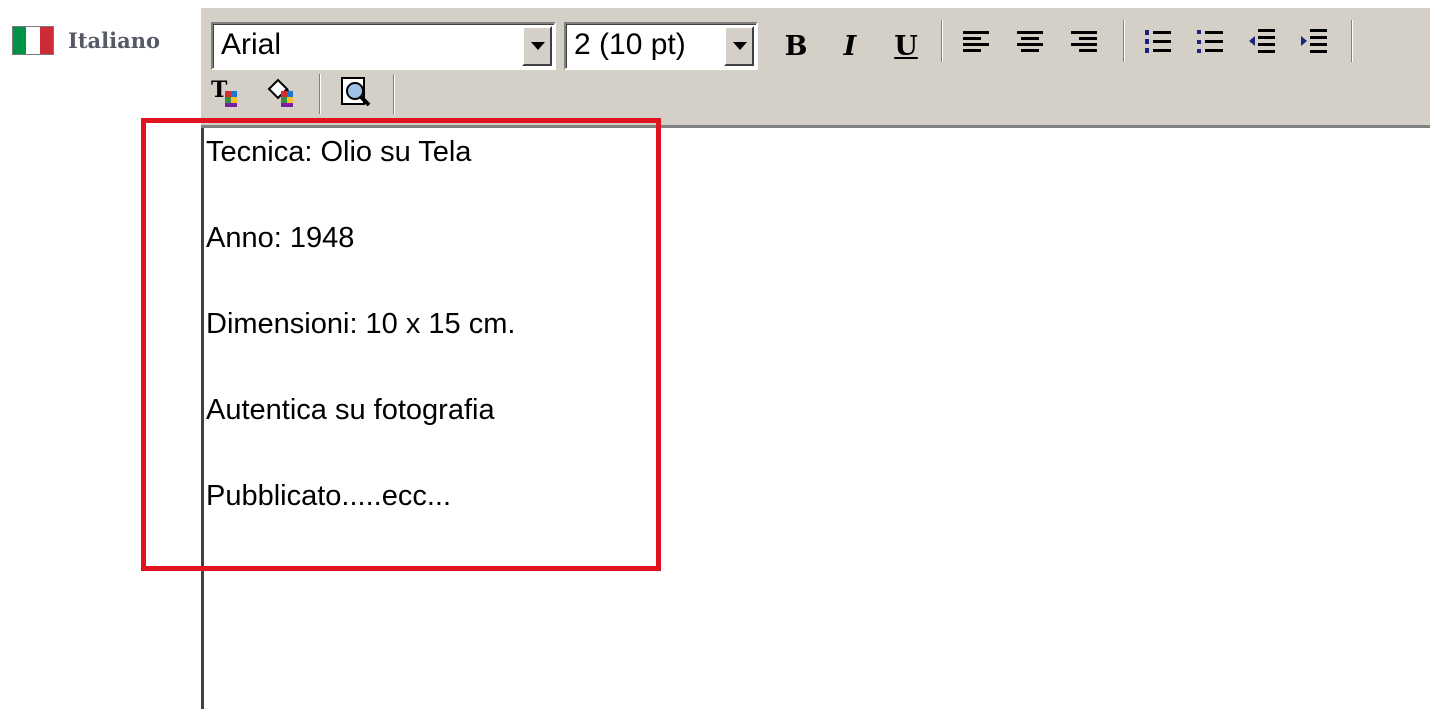  I want to click on flag-red-stripe, so click(46, 40).